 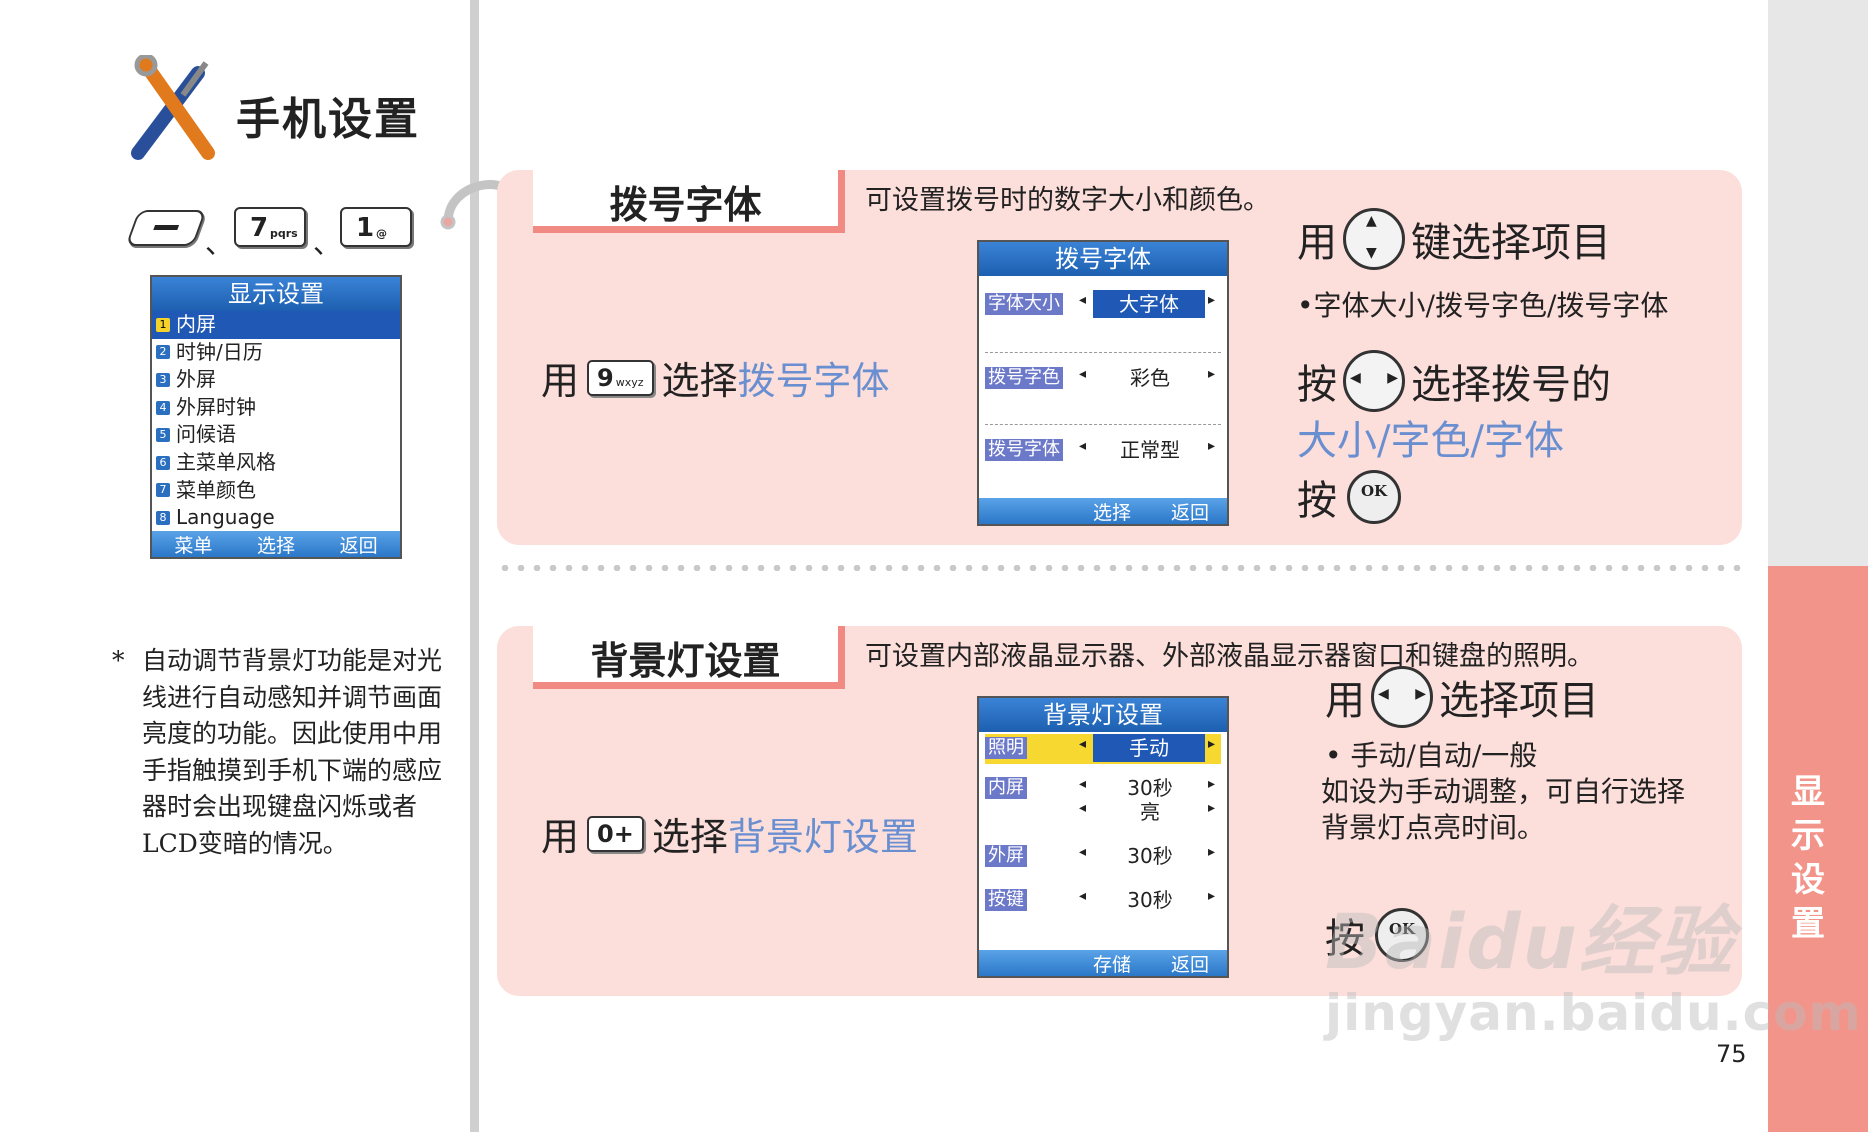 What do you see at coordinates (1103, 305) in the screenshot?
I see `setting-row: 字体大小 ◂ 大字体 ▸` at bounding box center [1103, 305].